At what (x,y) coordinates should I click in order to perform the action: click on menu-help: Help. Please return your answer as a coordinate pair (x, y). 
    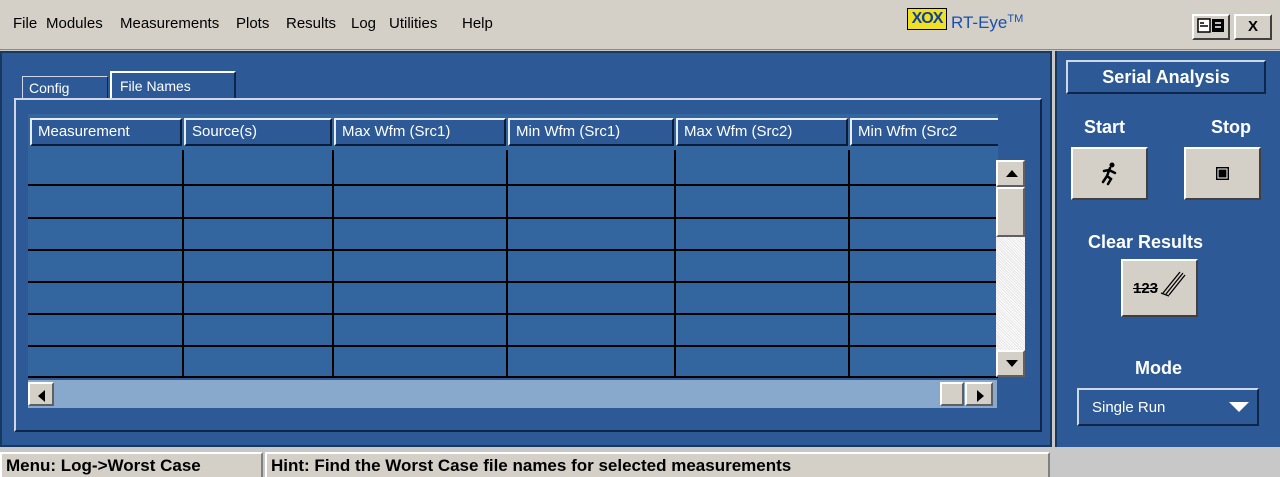
    Looking at the image, I should click on (477, 23).